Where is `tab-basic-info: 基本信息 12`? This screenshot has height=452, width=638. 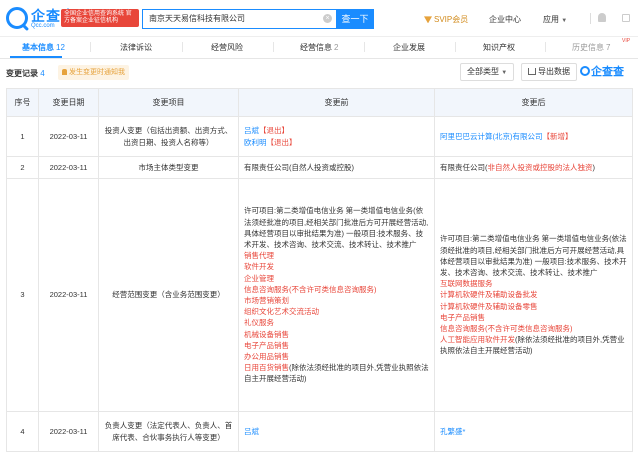 tab-basic-info: 基本信息 12 is located at coordinates (43, 47).